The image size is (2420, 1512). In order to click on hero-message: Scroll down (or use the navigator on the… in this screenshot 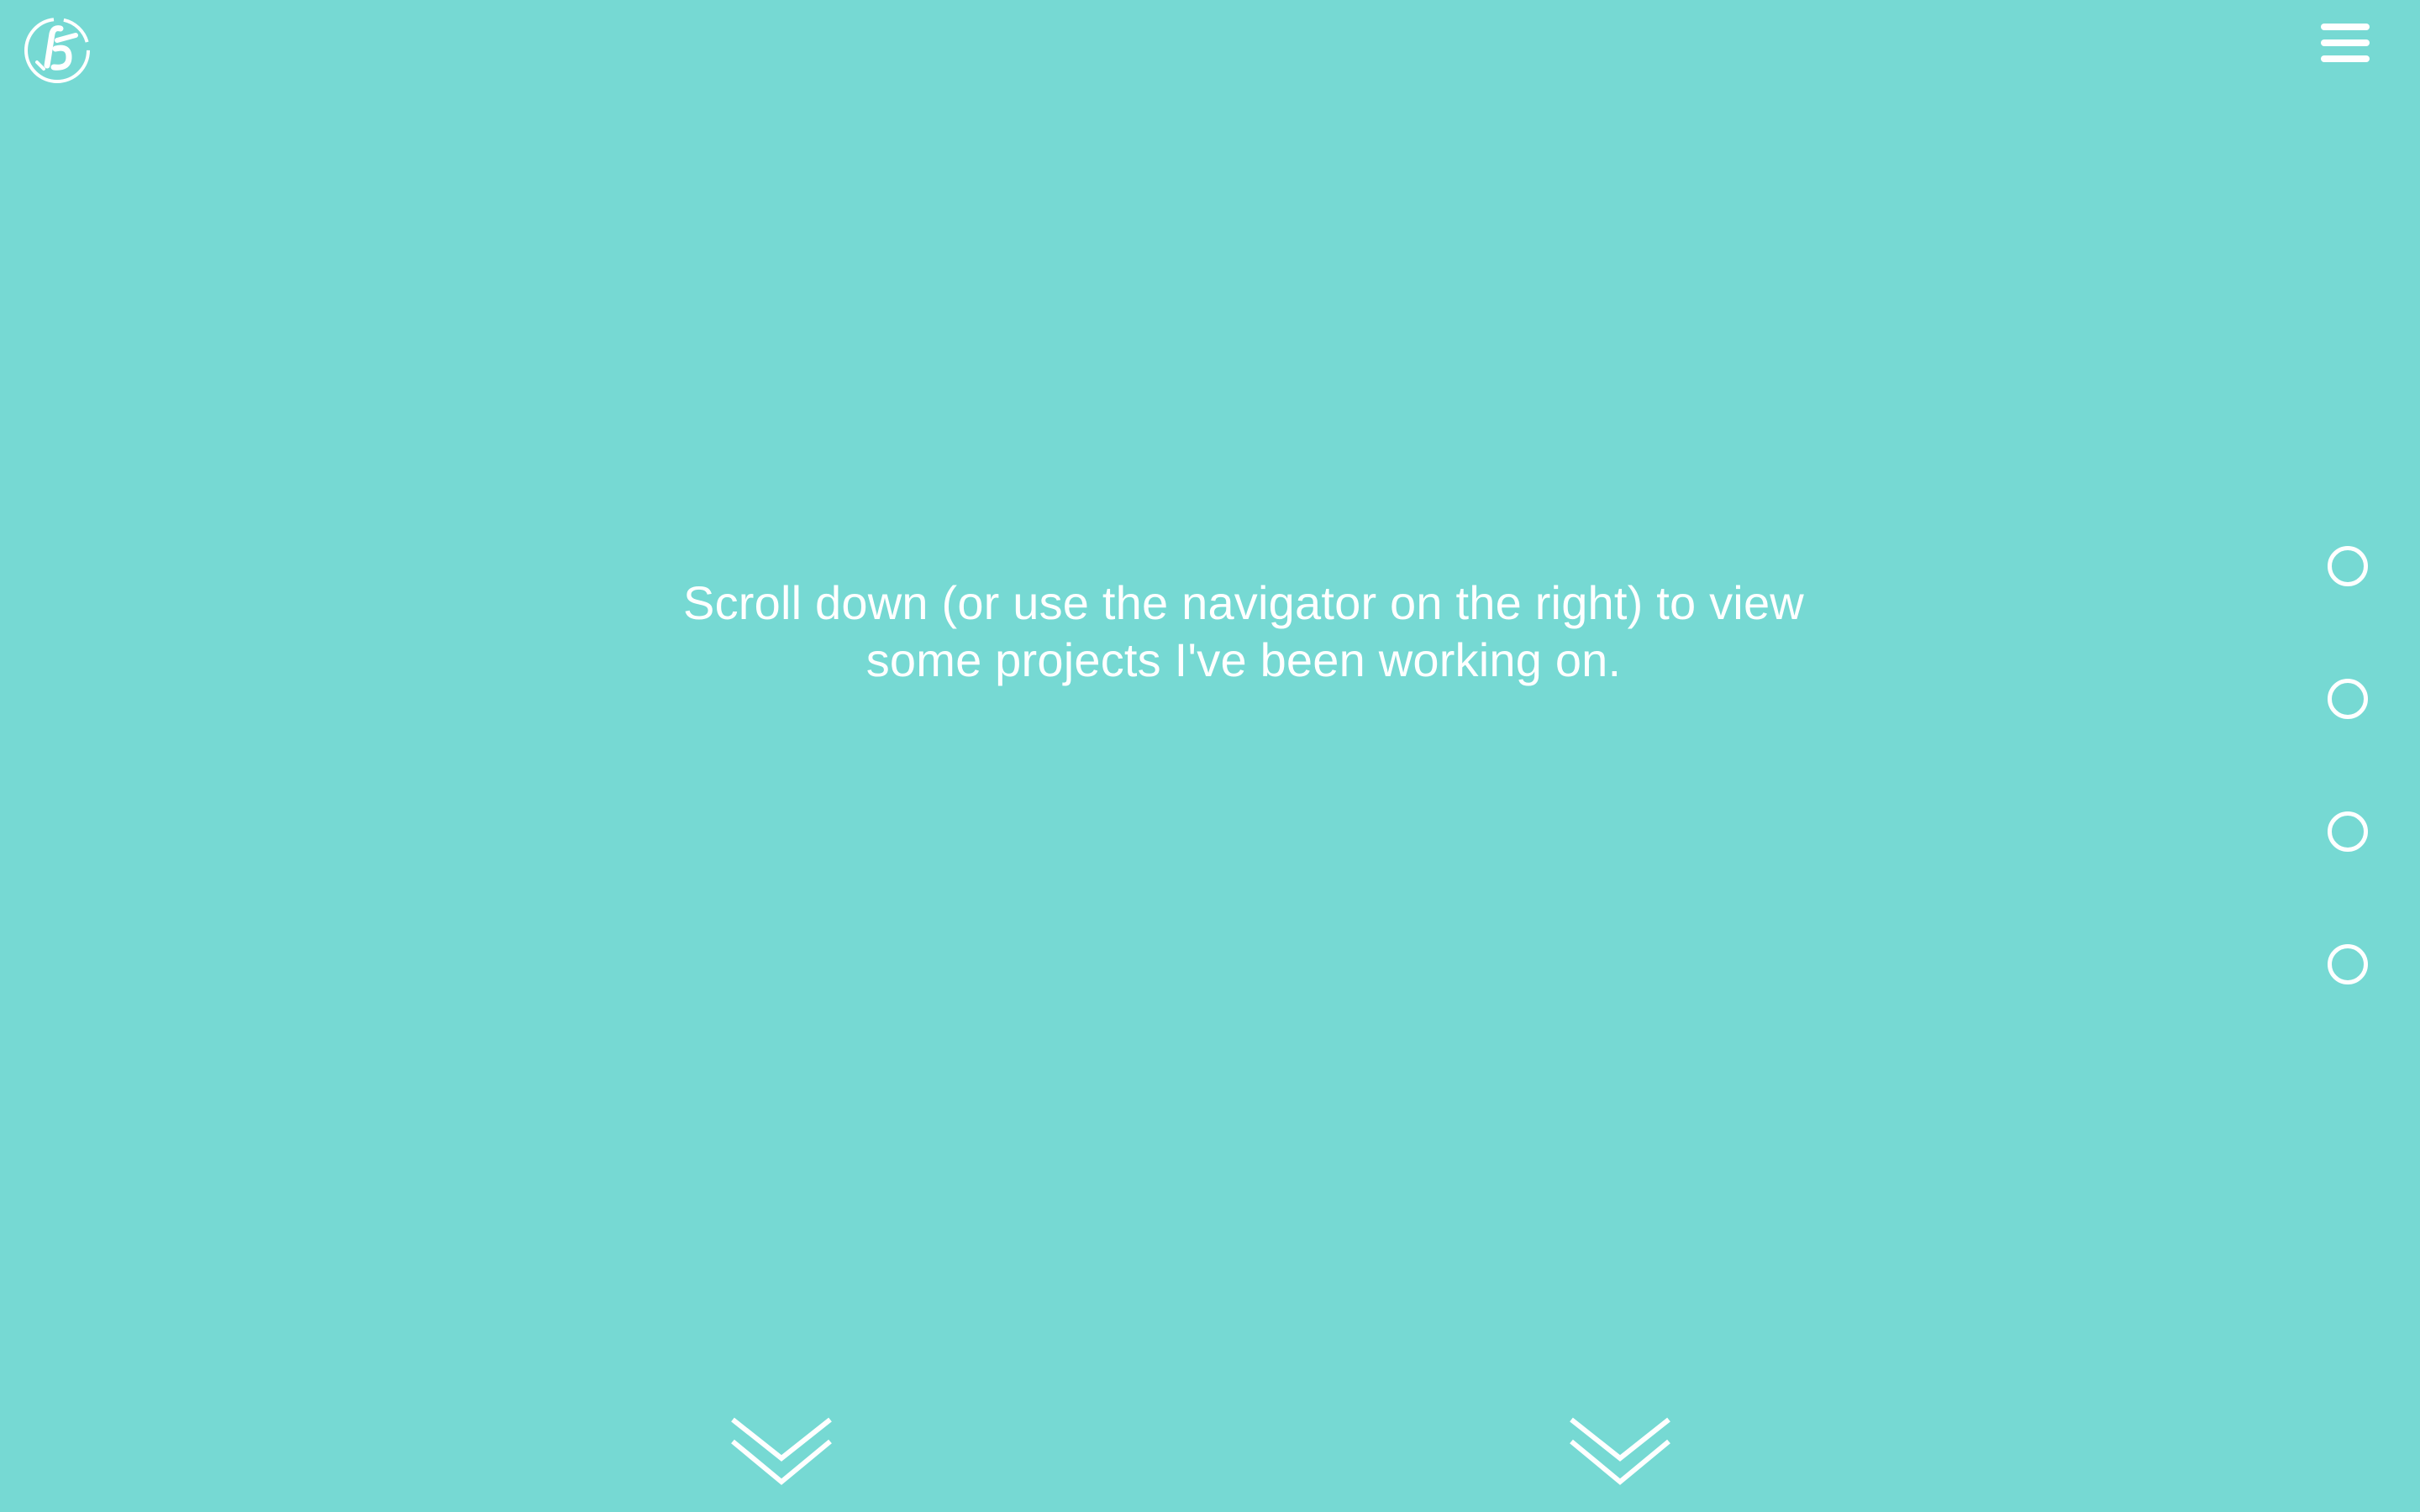, I will do `click(1243, 632)`.